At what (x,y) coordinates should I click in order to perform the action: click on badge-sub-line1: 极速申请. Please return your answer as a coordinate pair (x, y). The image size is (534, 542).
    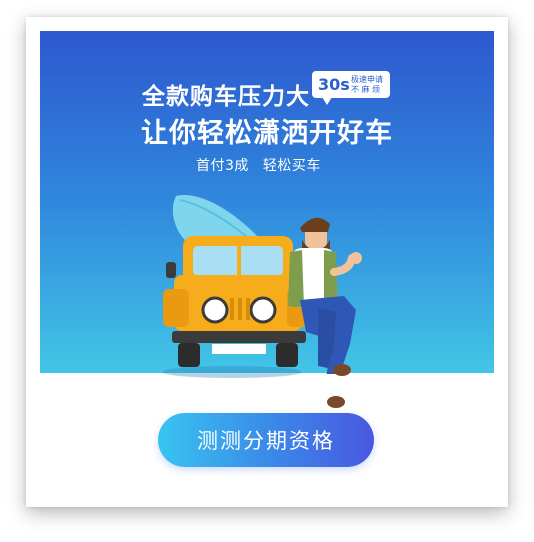
    Looking at the image, I should click on (367, 79).